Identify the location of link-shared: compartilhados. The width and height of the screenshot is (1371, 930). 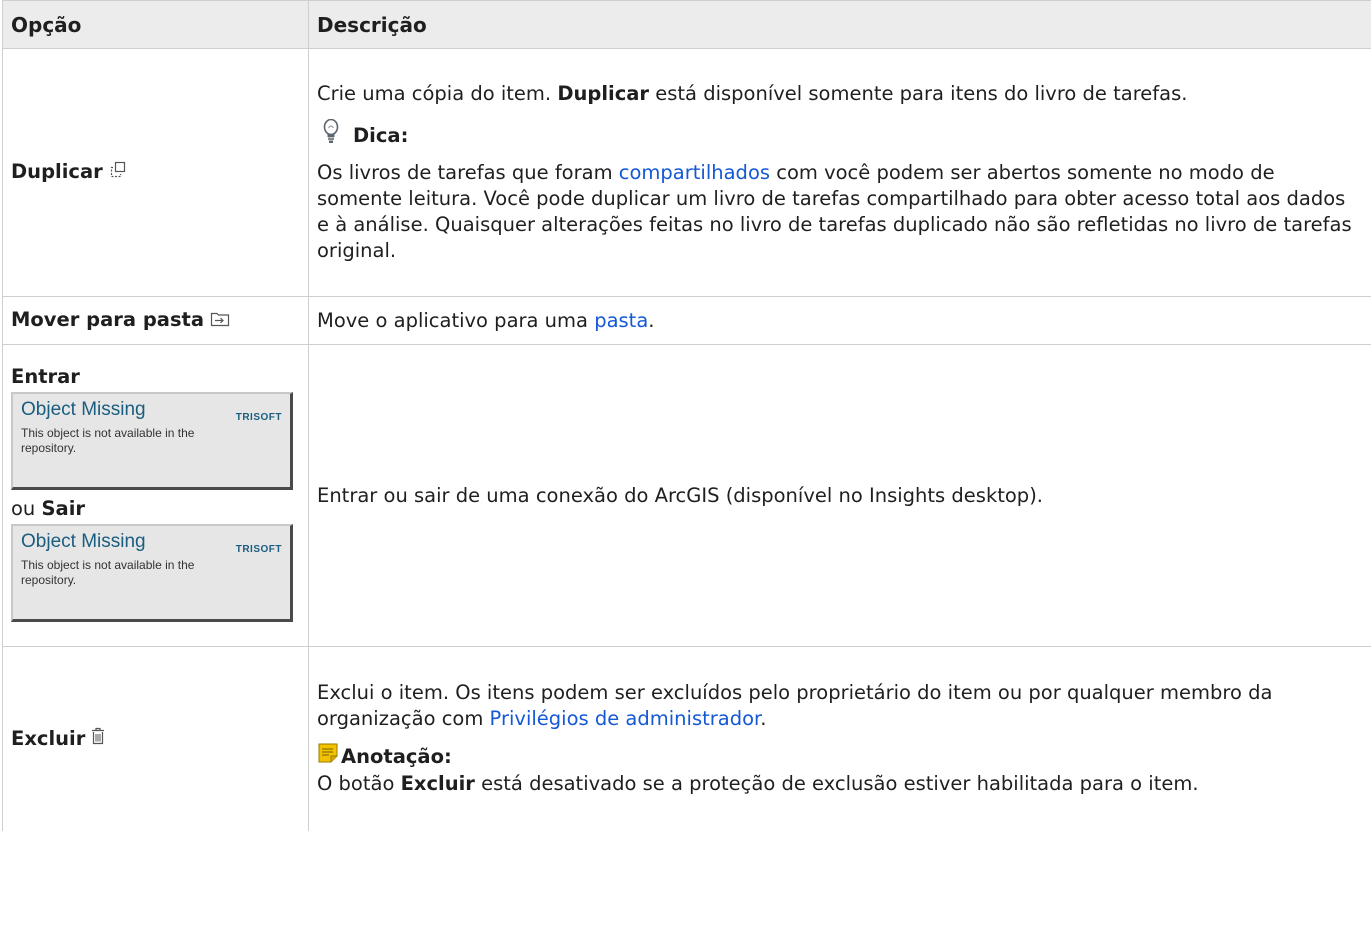
(694, 172).